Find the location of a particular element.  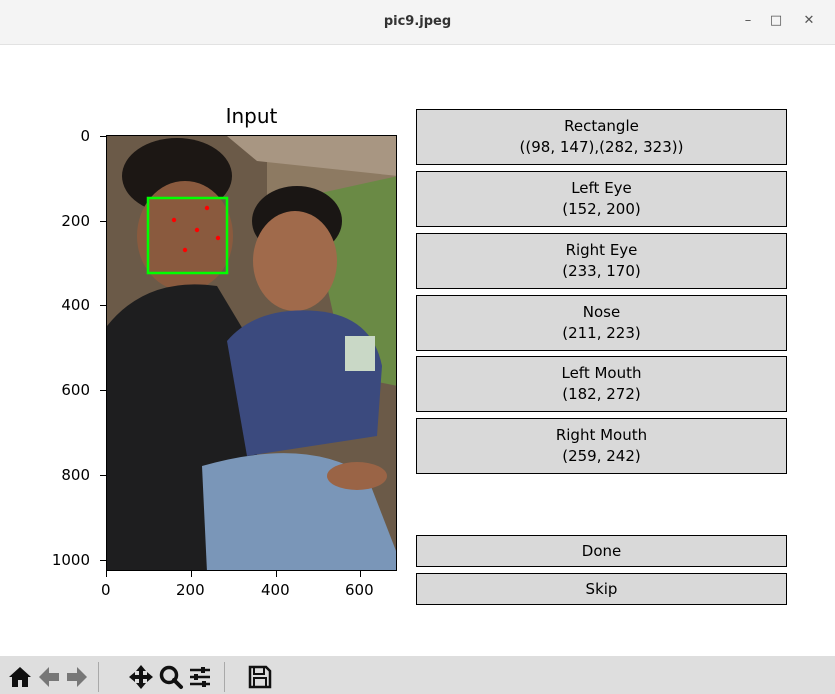

axes-title: Input is located at coordinates (251, 116).